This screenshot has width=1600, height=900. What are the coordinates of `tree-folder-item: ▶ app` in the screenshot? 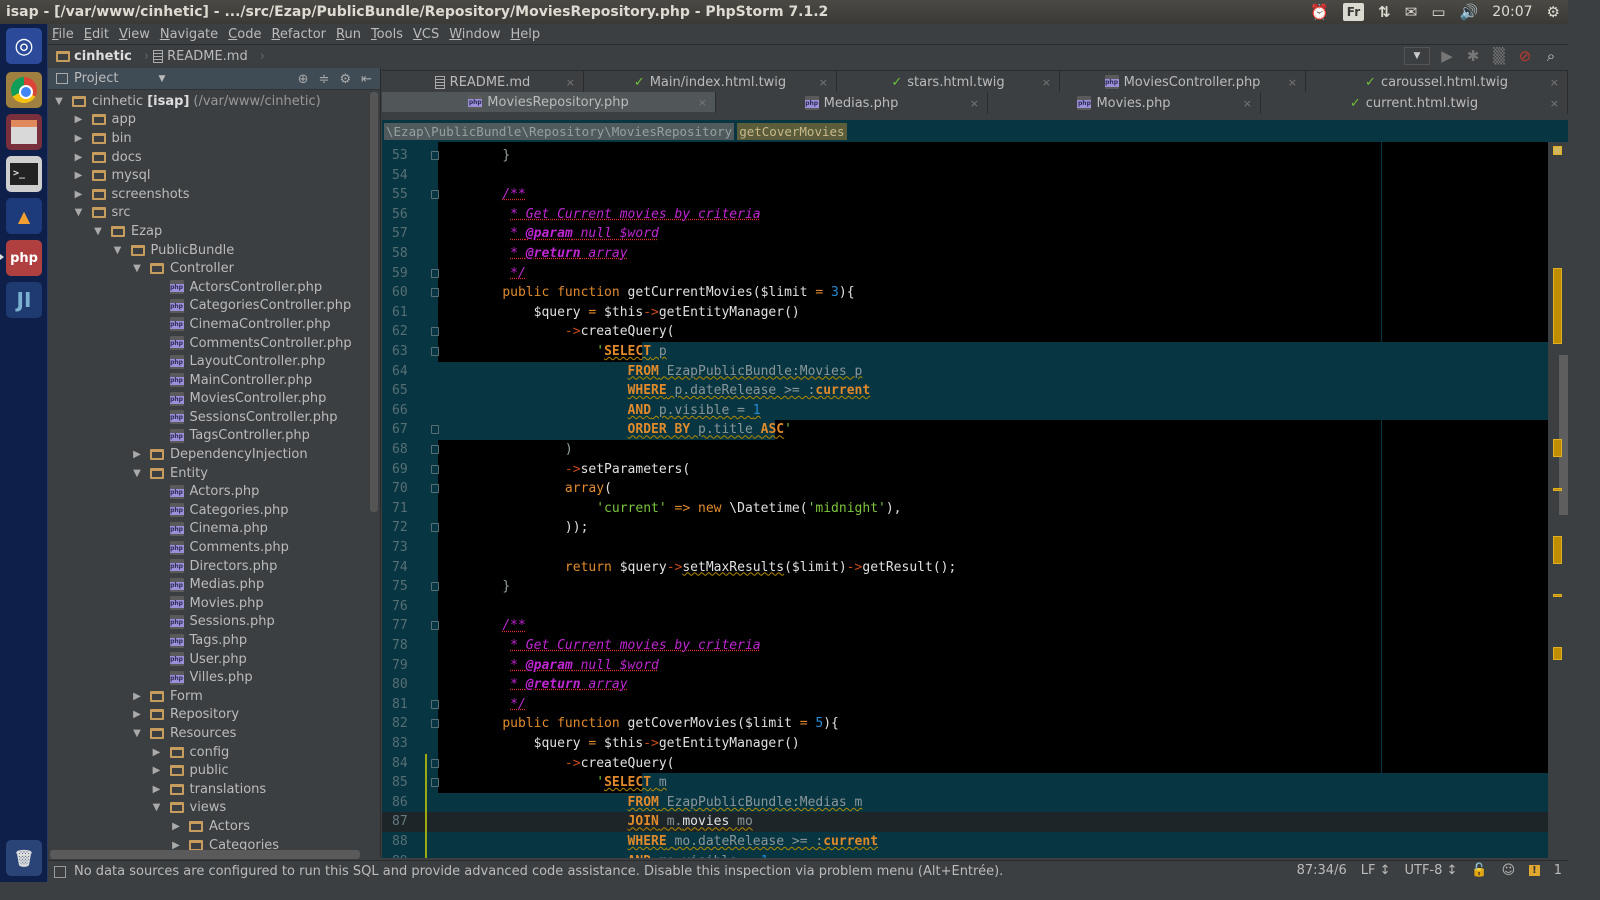 It's located at (208, 120).